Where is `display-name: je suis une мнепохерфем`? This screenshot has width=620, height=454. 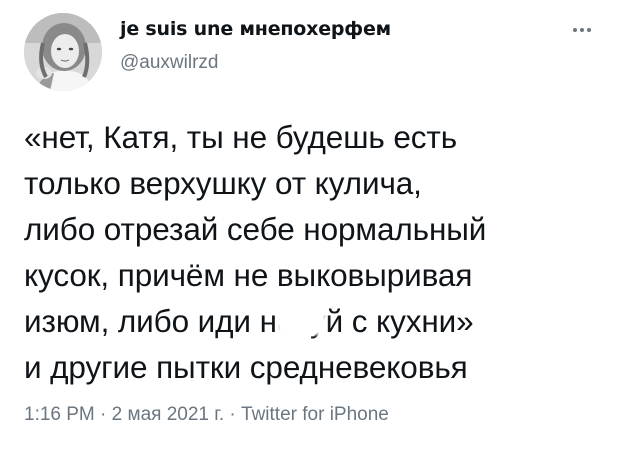 display-name: je suis une мнепохерфем is located at coordinates (255, 29).